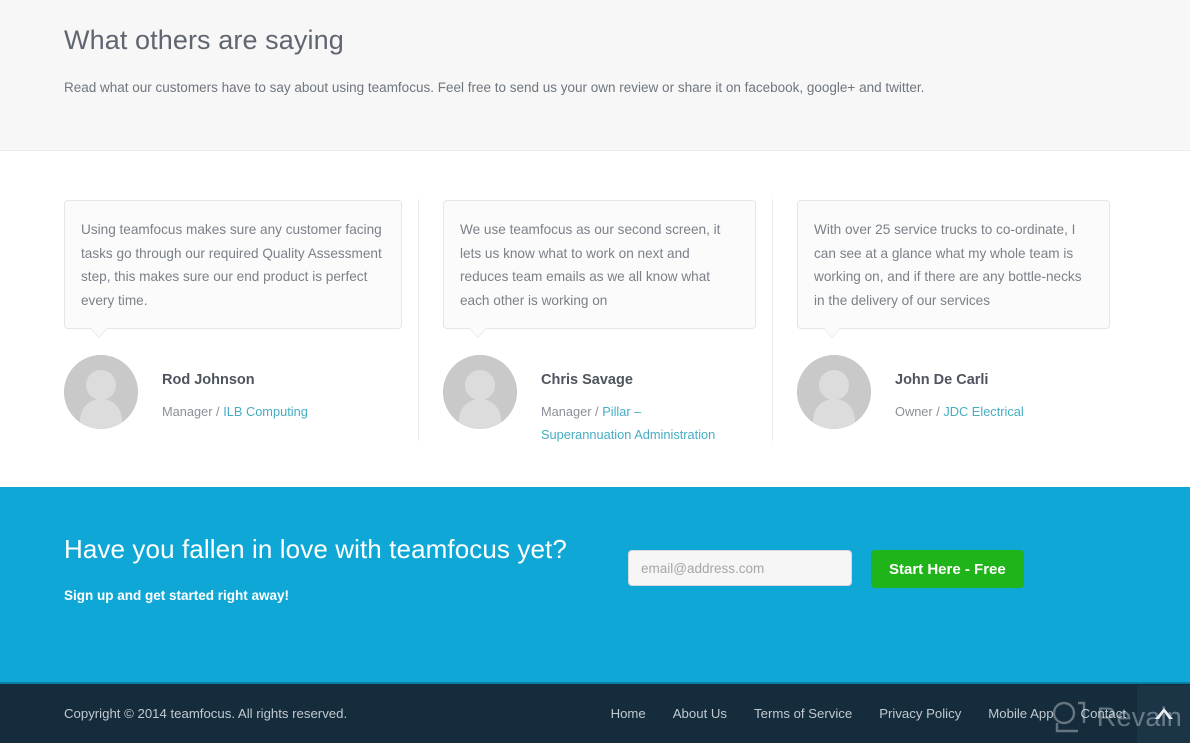 Image resolution: width=1190 pixels, height=743 pixels. Describe the element at coordinates (700, 713) in the screenshot. I see `footer-link-about-us: About Us` at that location.